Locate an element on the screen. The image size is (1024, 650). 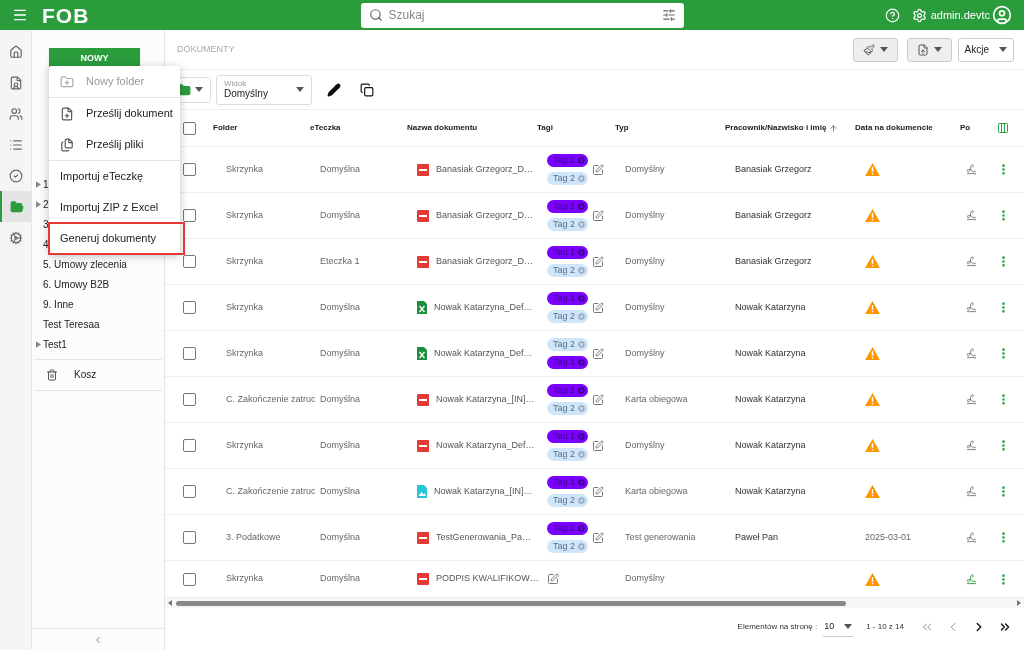
upload-dropdown-button is located at coordinates (929, 49).